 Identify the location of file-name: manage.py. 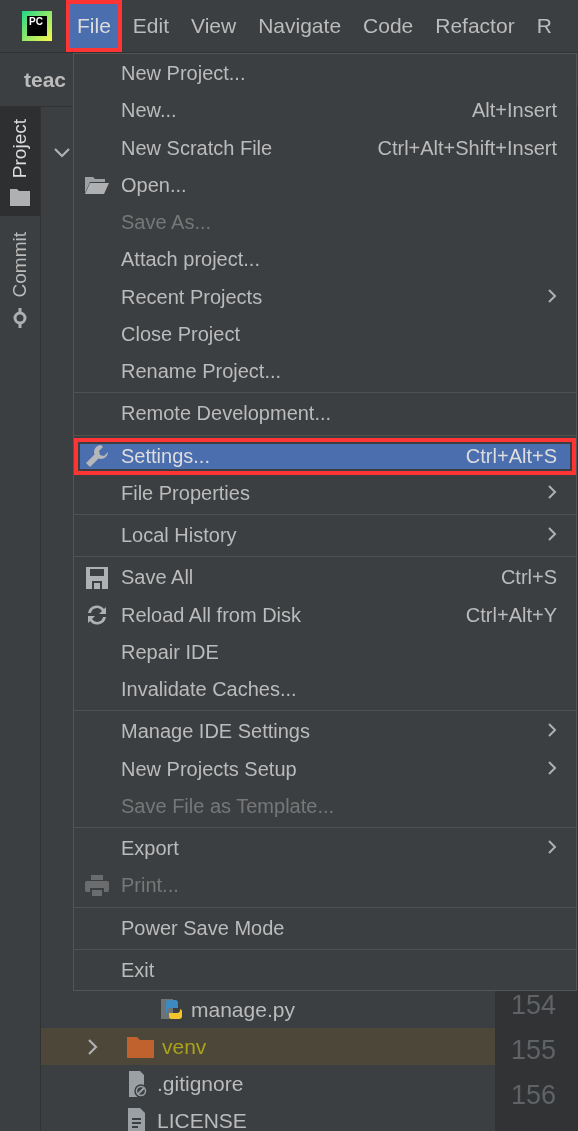
(243, 1009).